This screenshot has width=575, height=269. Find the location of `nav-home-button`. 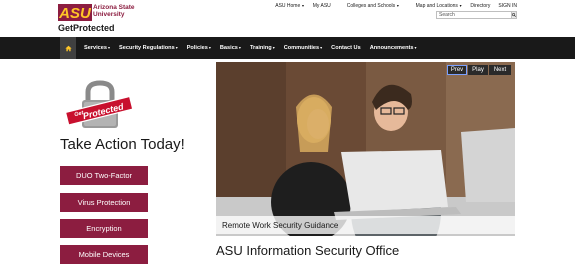

nav-home-button is located at coordinates (68, 48).